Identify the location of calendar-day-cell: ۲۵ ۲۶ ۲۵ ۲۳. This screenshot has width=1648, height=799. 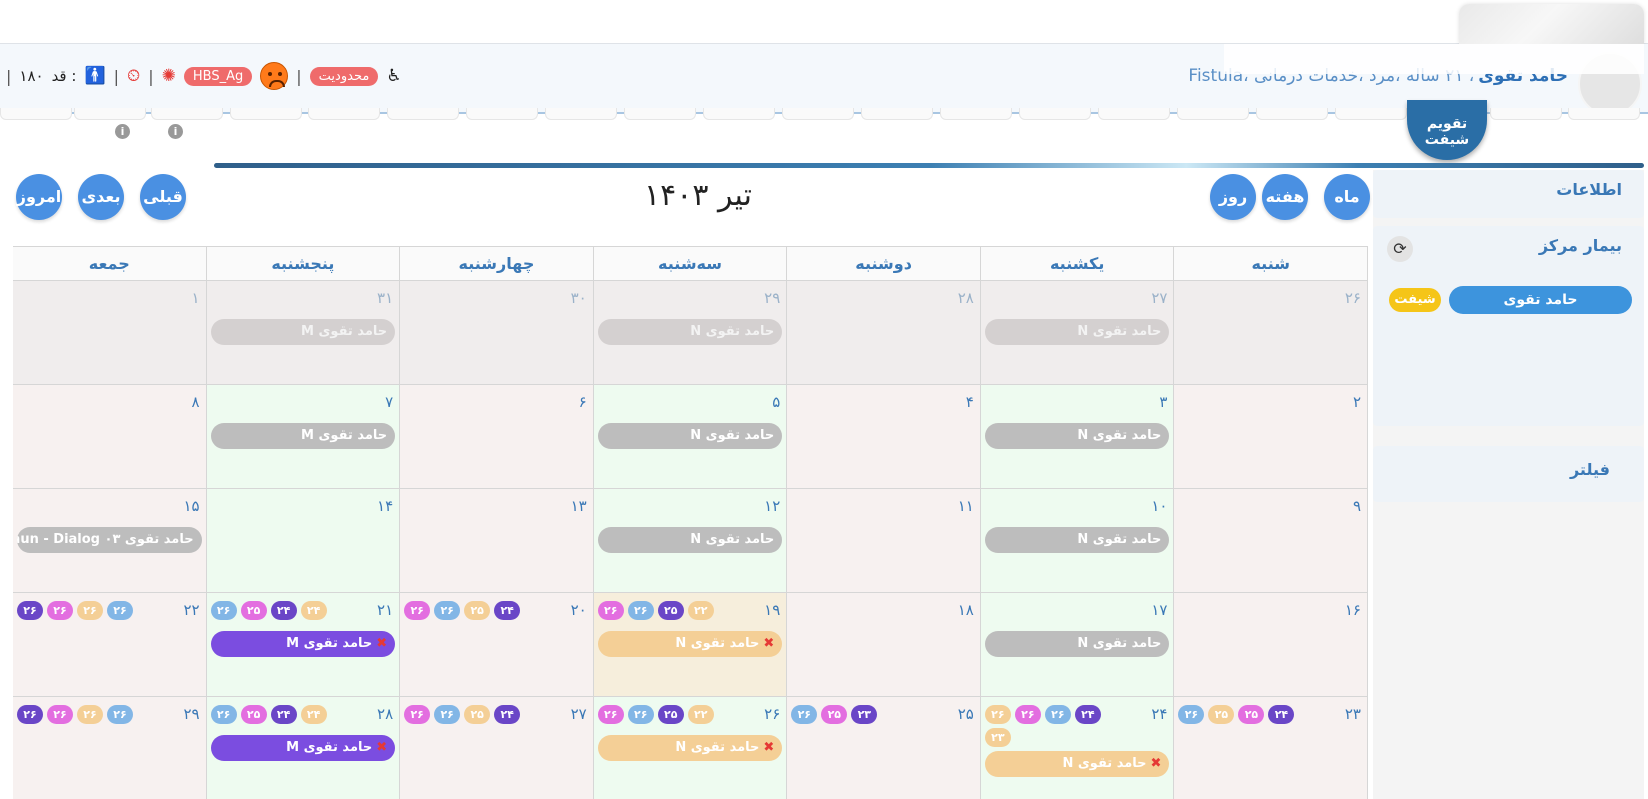
(884, 748).